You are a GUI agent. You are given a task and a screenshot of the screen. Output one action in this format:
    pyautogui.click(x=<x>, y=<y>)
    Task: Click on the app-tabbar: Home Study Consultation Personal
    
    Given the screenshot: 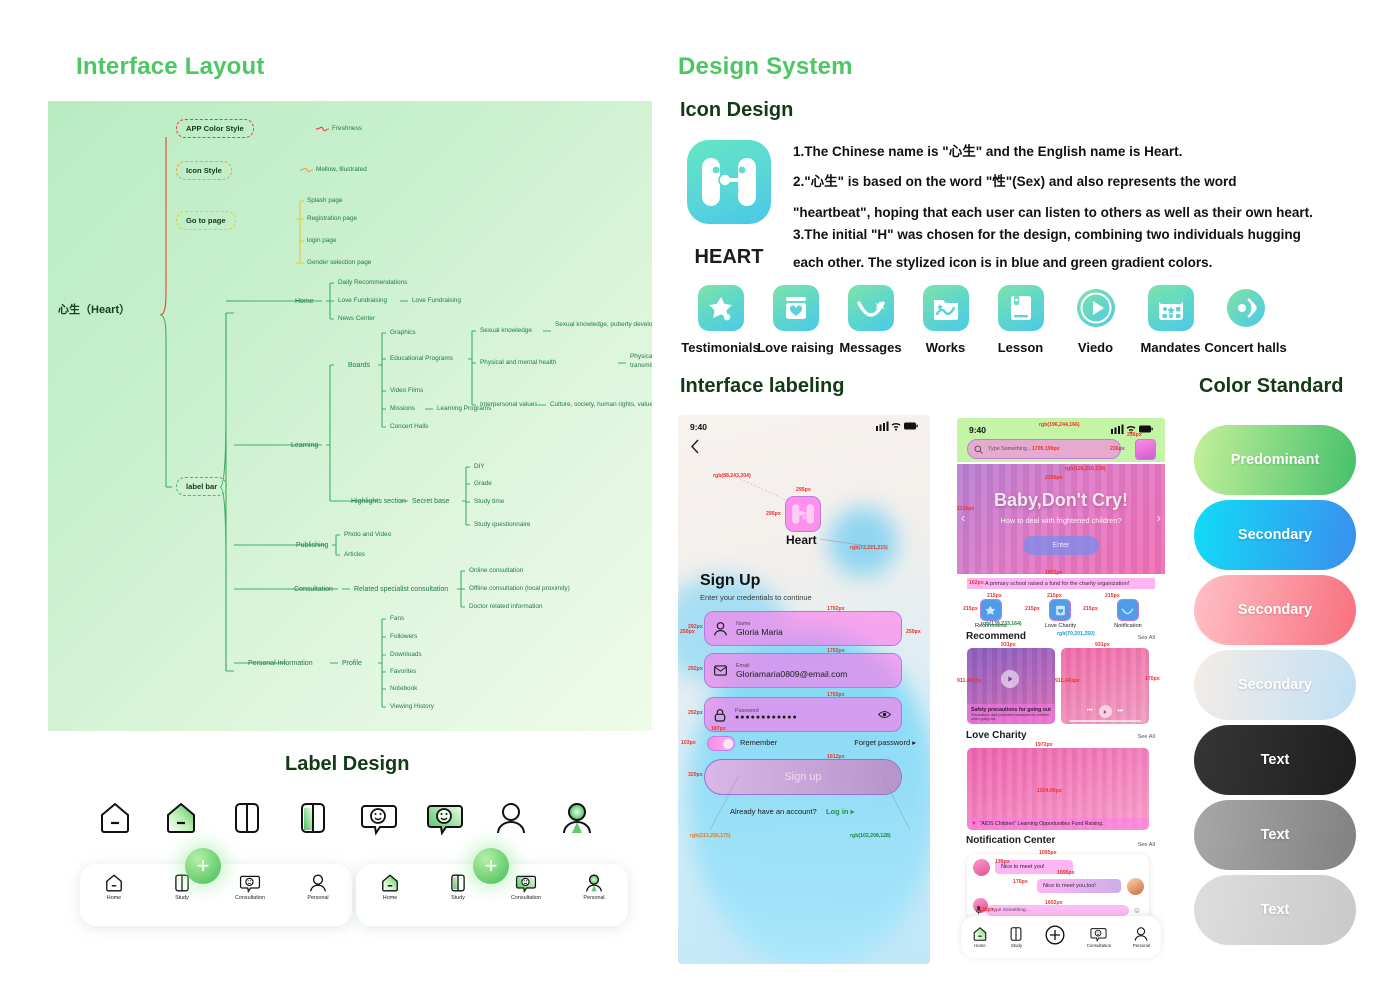 What is the action you would take?
    pyautogui.click(x=1061, y=937)
    